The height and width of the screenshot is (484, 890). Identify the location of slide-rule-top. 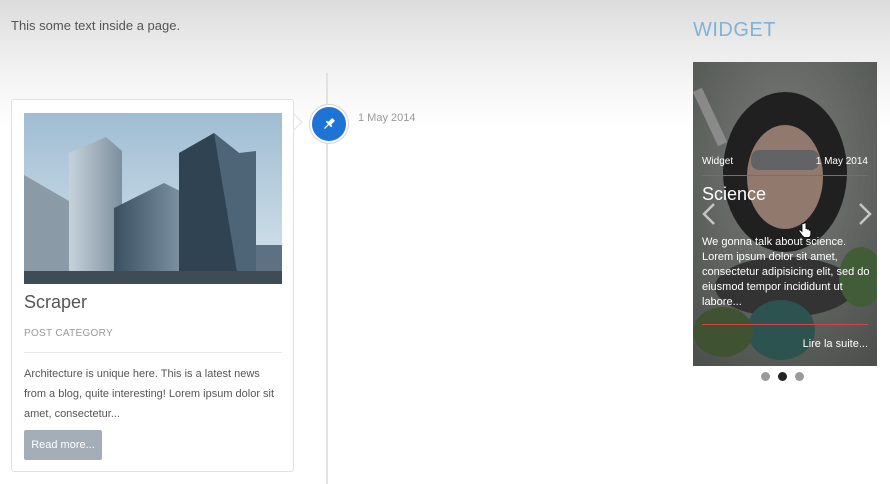
(785, 175).